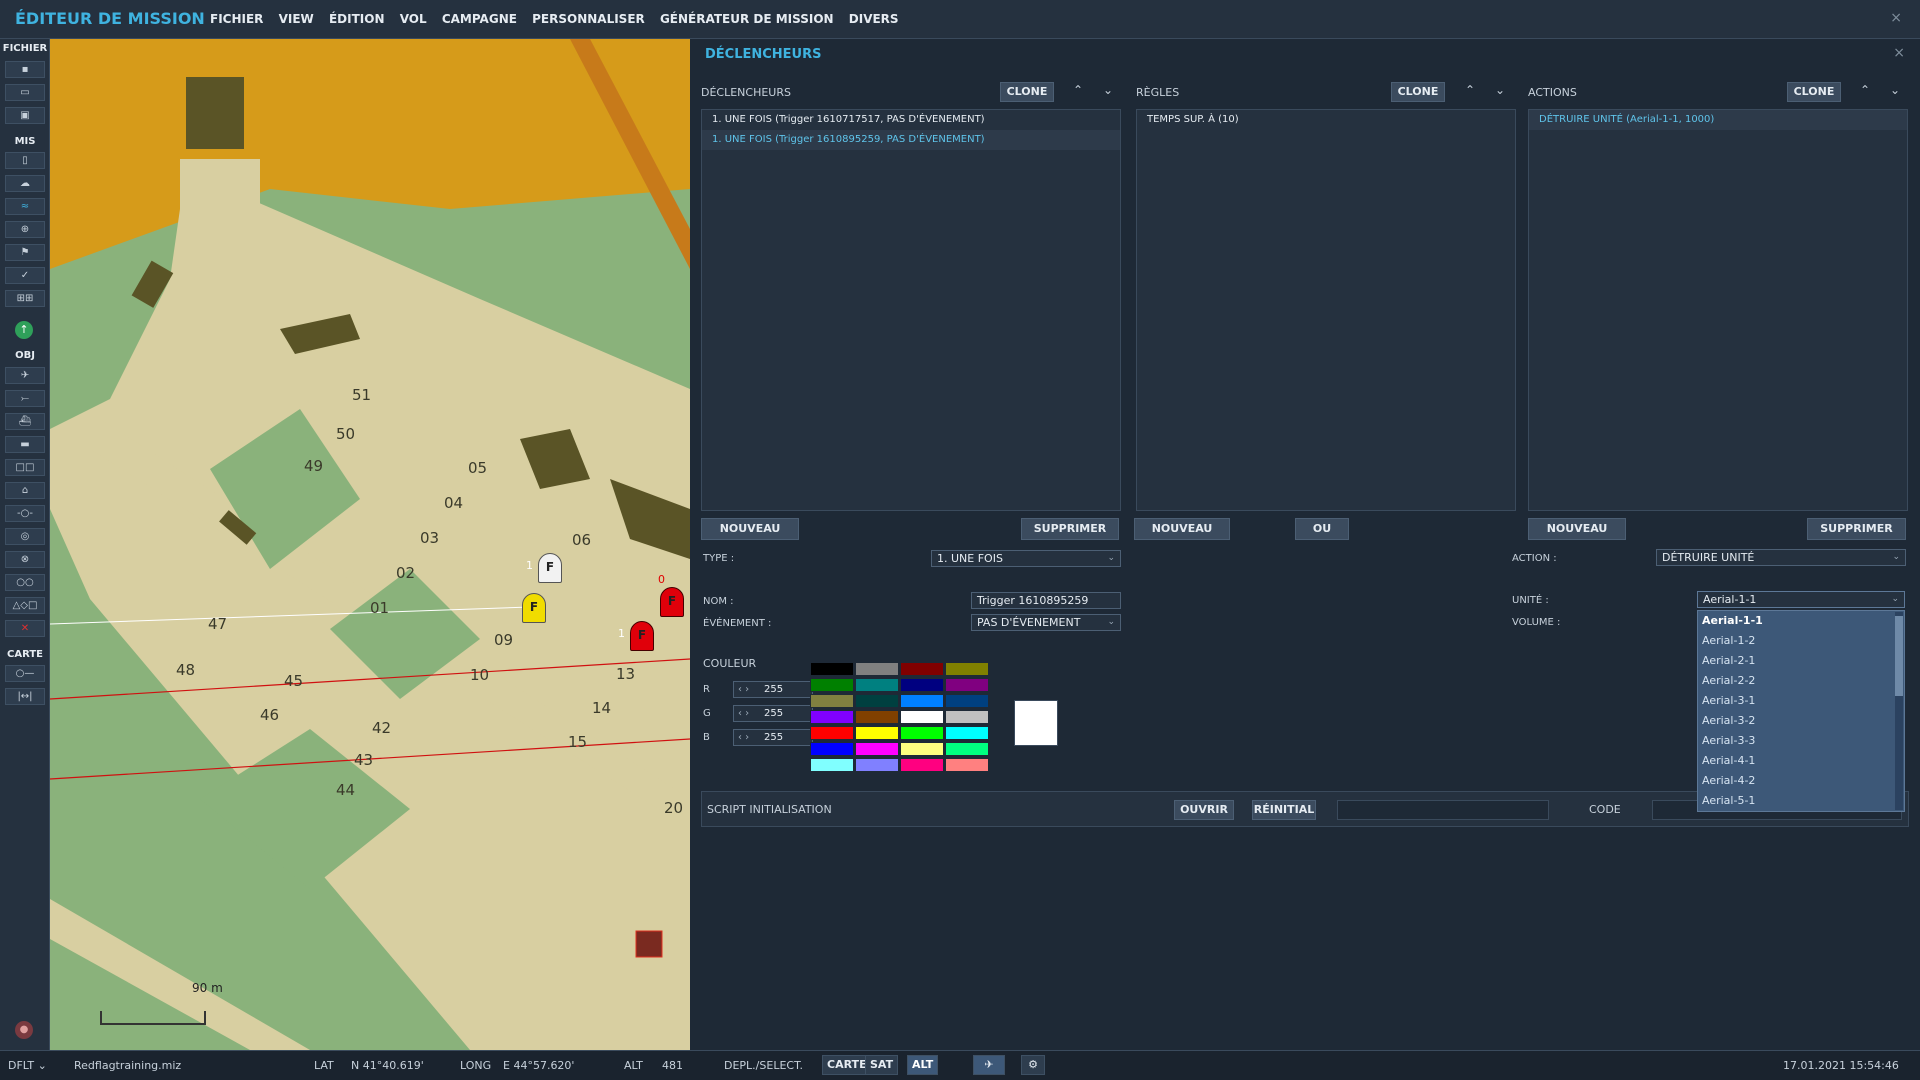 This screenshot has height=1080, width=1920. Describe the element at coordinates (1326, 120) in the screenshot. I see `rule-item: TEMPS SUP. À (10)` at that location.